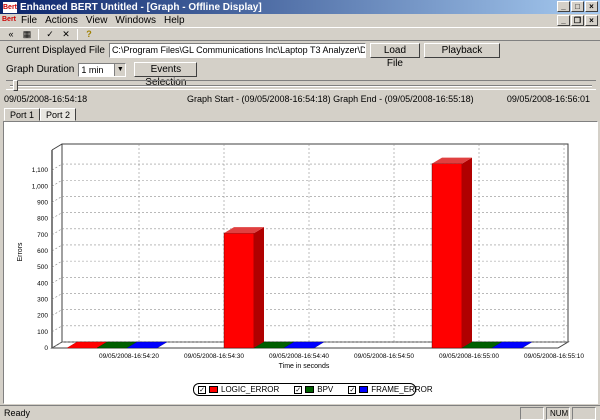 This screenshot has height=420, width=600. What do you see at coordinates (461, 50) in the screenshot?
I see `playback-button: Playback` at bounding box center [461, 50].